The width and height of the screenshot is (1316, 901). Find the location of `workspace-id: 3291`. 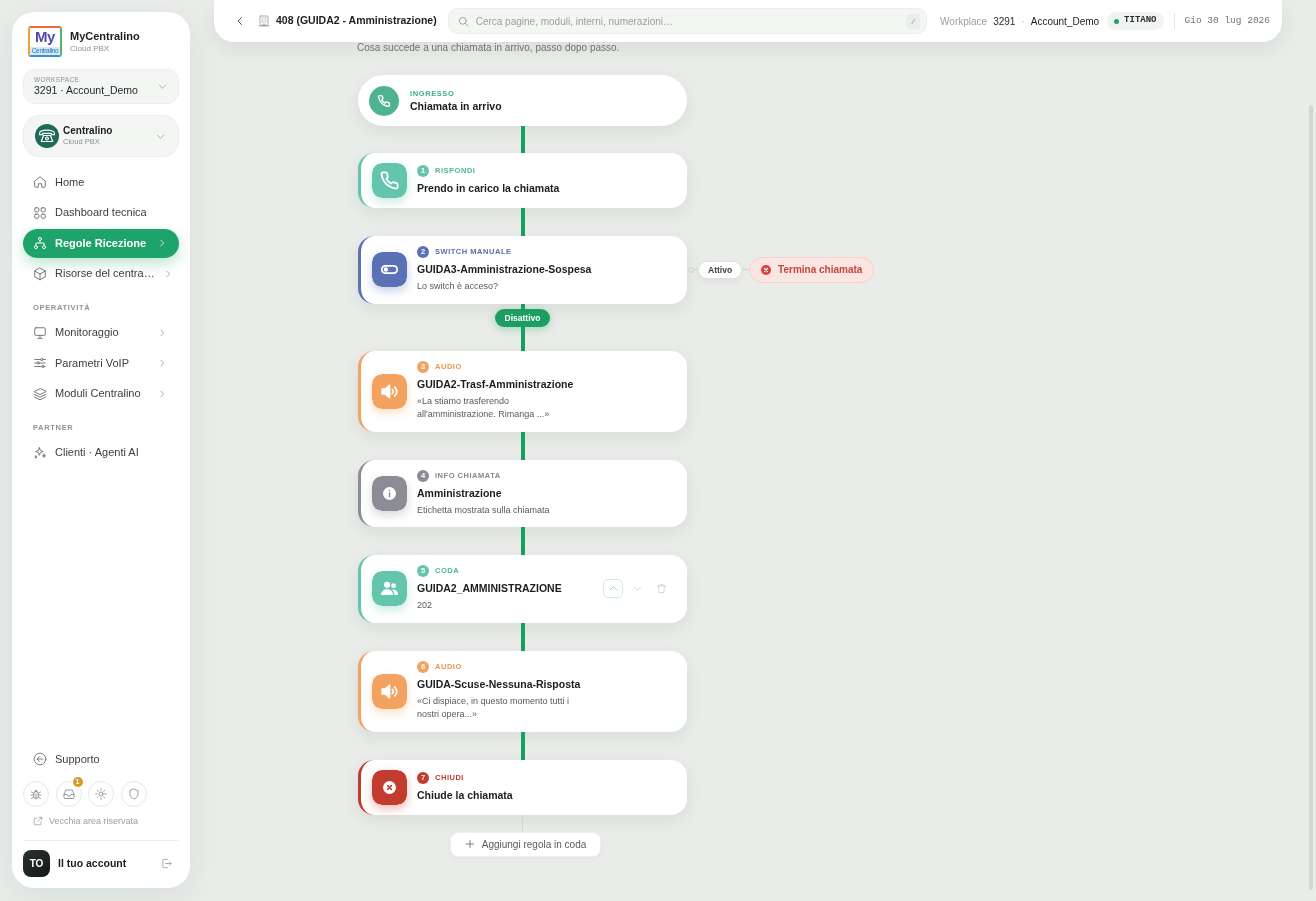

workspace-id: 3291 is located at coordinates (1004, 21).